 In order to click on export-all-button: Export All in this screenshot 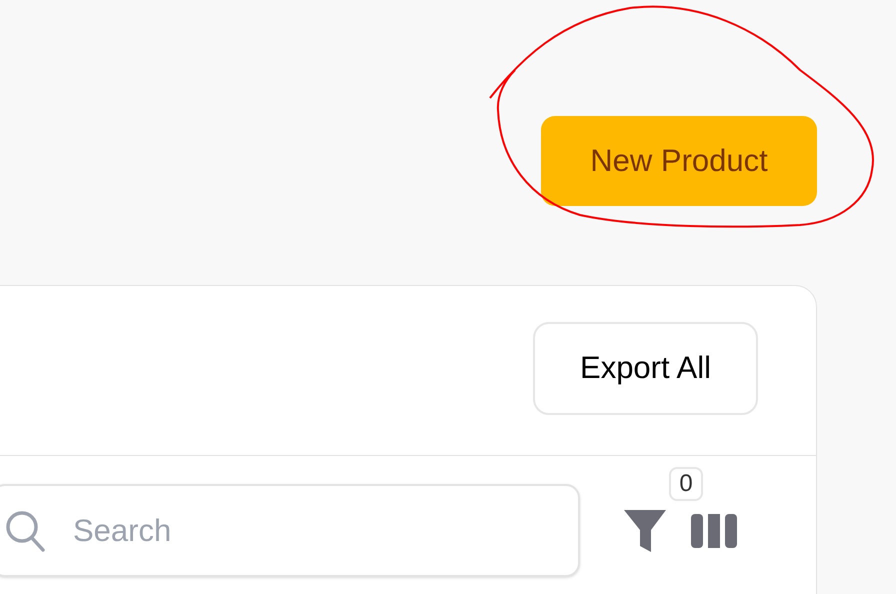, I will do `click(645, 368)`.